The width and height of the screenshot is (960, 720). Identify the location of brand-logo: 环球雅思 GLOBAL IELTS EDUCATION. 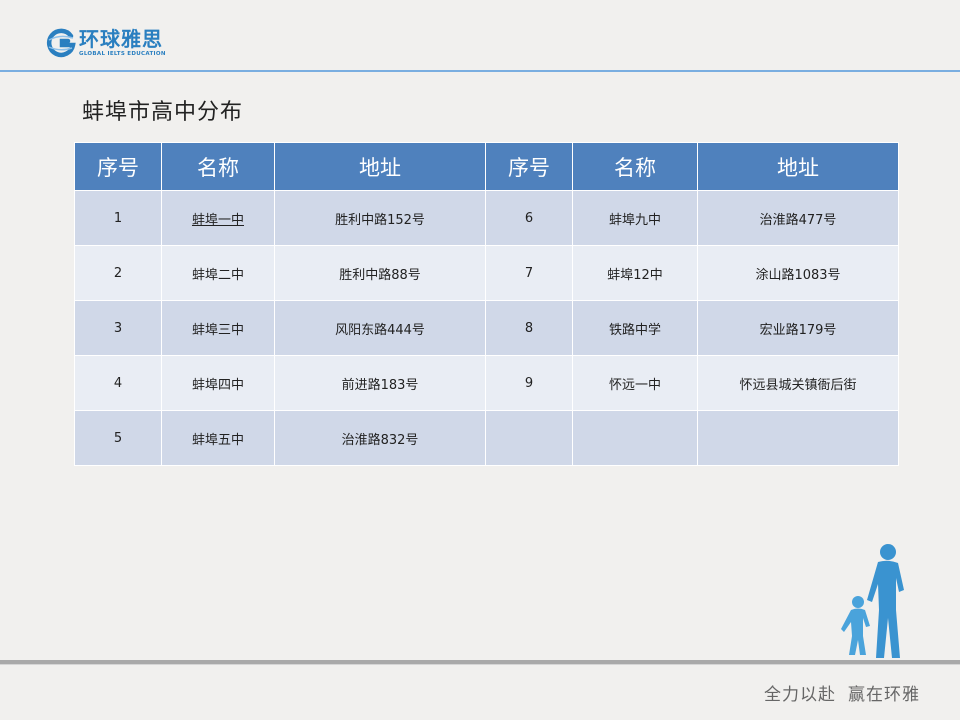
(106, 43).